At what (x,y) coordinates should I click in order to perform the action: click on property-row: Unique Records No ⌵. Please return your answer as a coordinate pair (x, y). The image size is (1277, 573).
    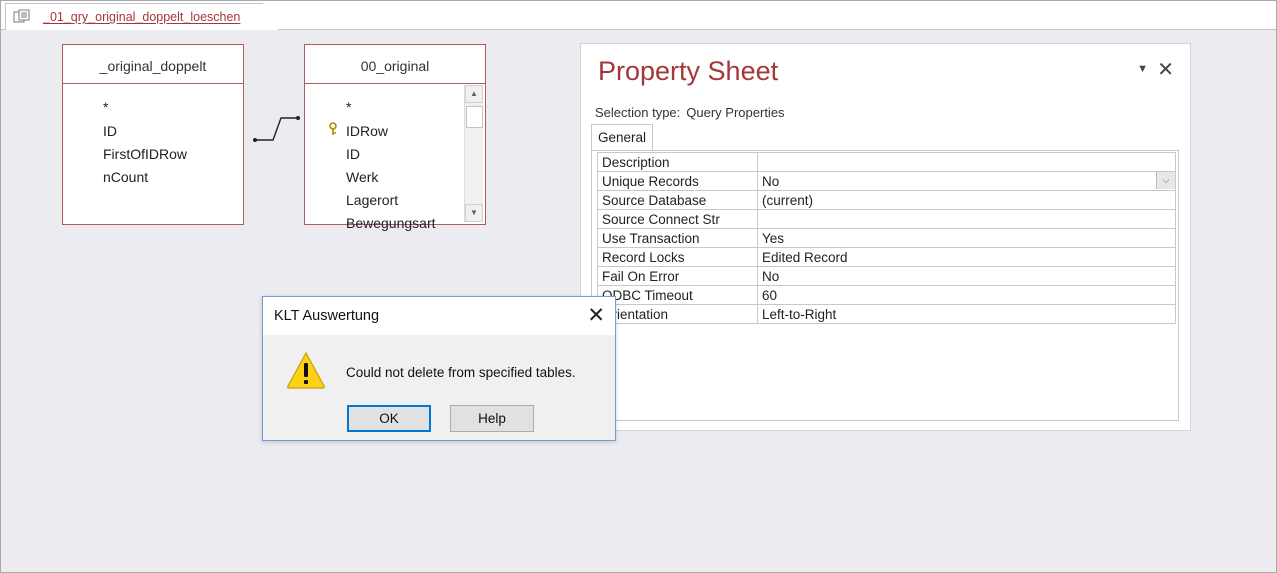
    Looking at the image, I should click on (886, 181).